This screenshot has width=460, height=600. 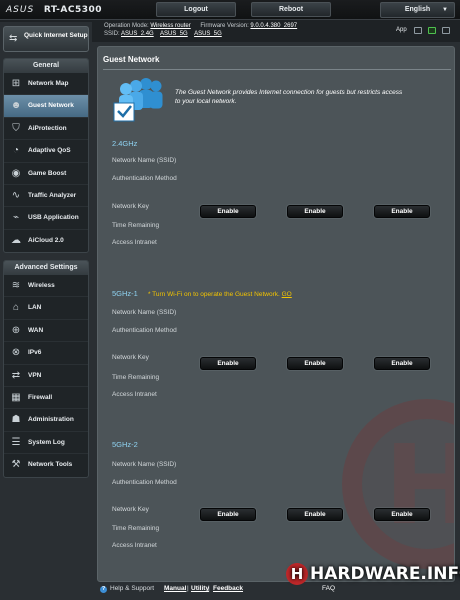 What do you see at coordinates (51, 106) in the screenshot?
I see `sidebar-item-label: Guest Network` at bounding box center [51, 106].